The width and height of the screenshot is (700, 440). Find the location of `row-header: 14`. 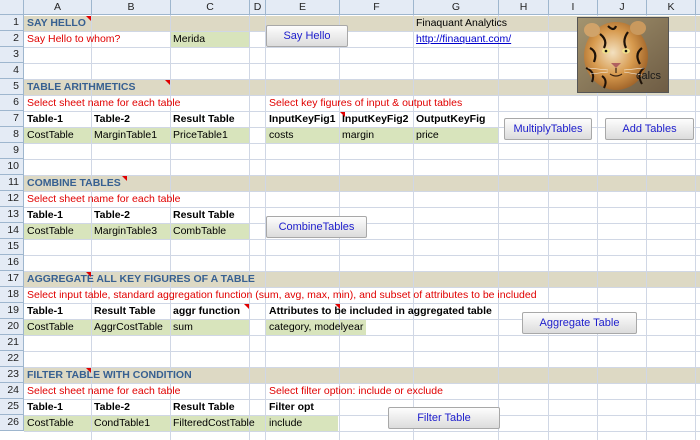

row-header: 14 is located at coordinates (12, 231).